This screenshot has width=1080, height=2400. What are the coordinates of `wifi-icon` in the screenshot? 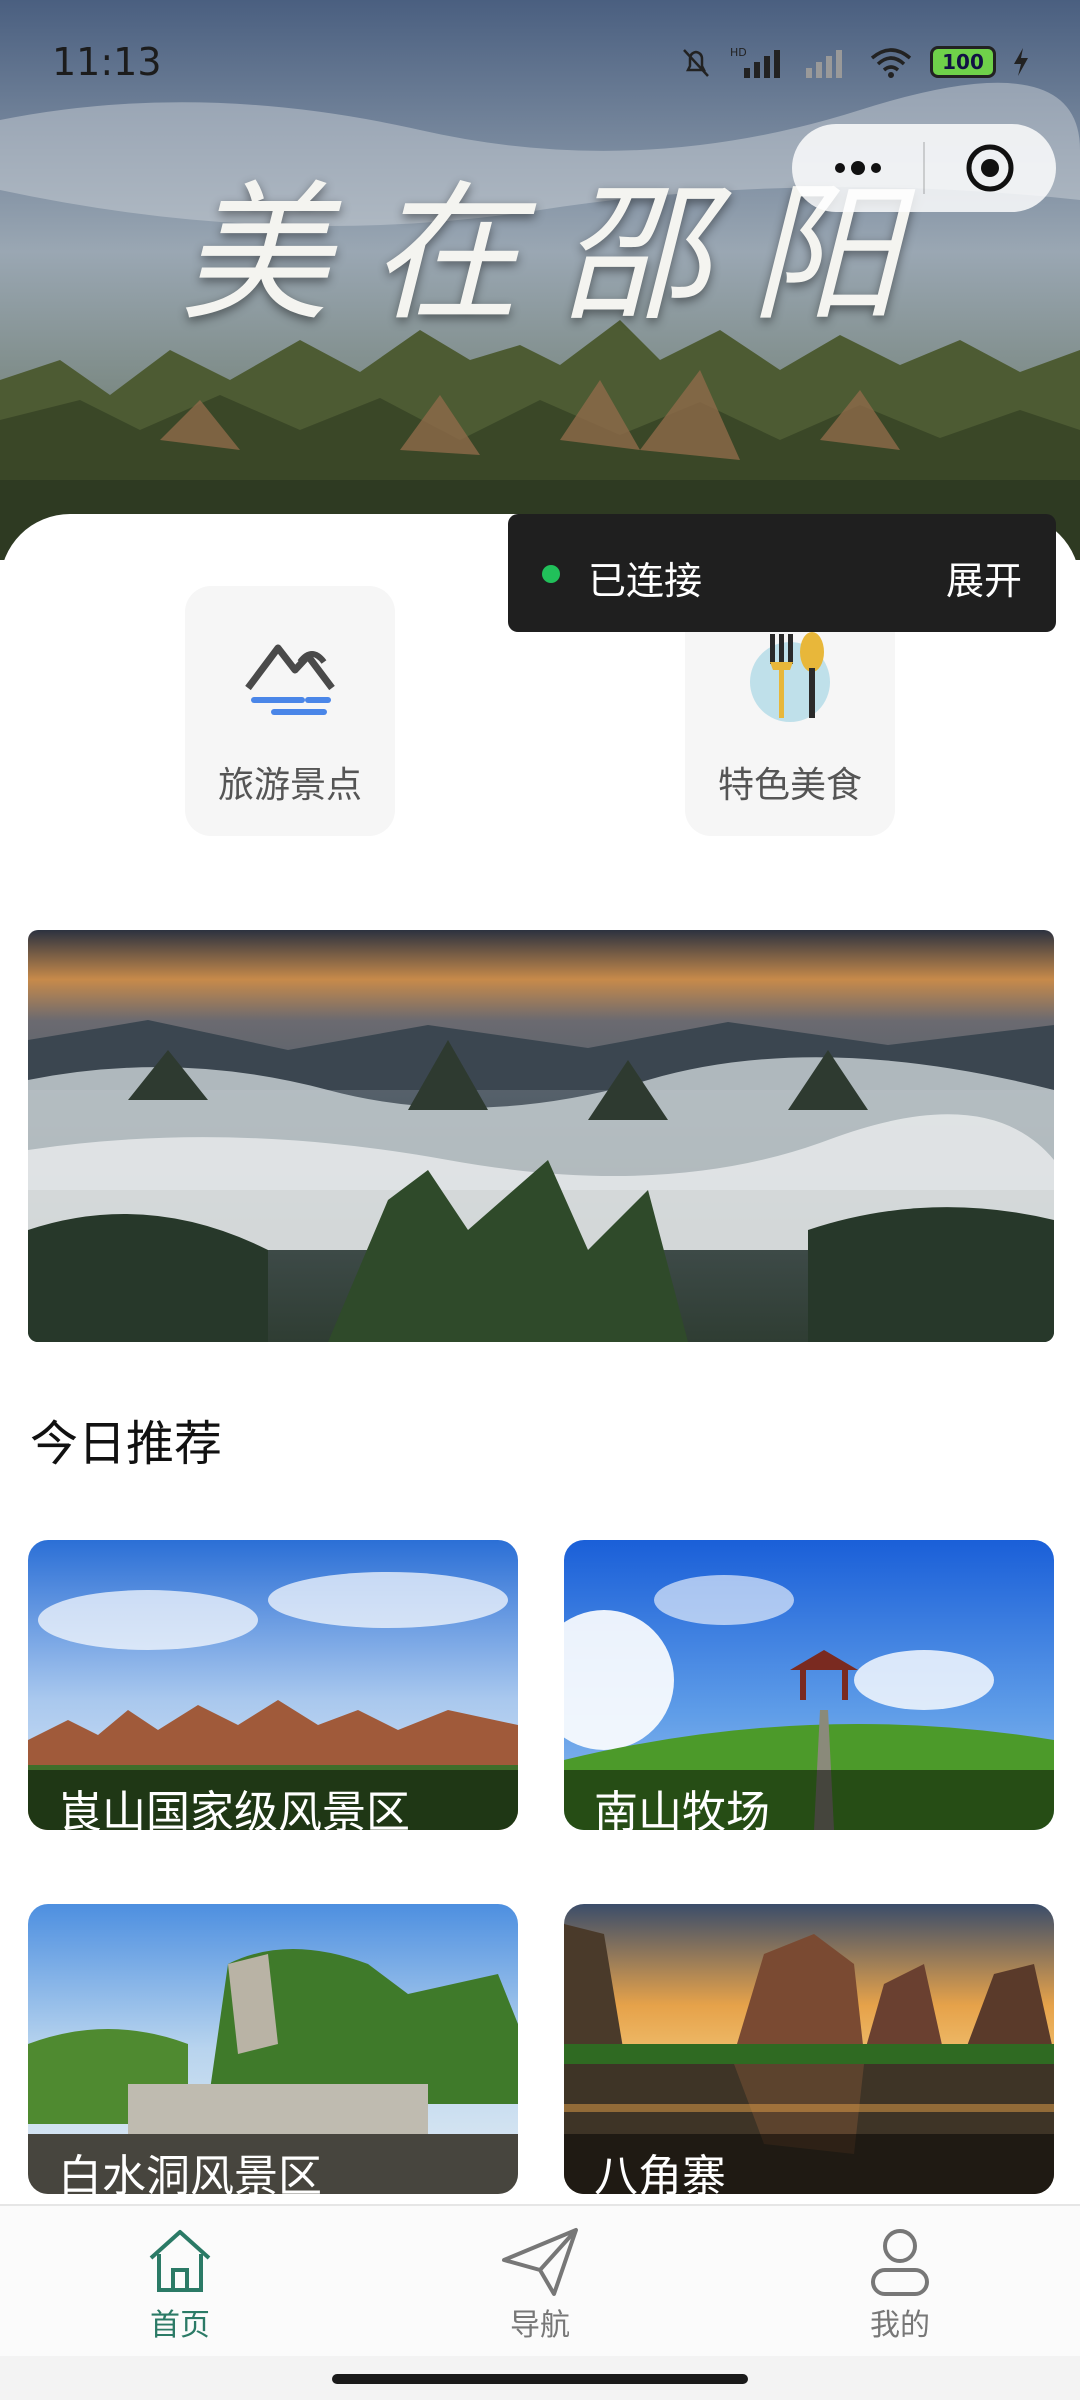 It's located at (891, 63).